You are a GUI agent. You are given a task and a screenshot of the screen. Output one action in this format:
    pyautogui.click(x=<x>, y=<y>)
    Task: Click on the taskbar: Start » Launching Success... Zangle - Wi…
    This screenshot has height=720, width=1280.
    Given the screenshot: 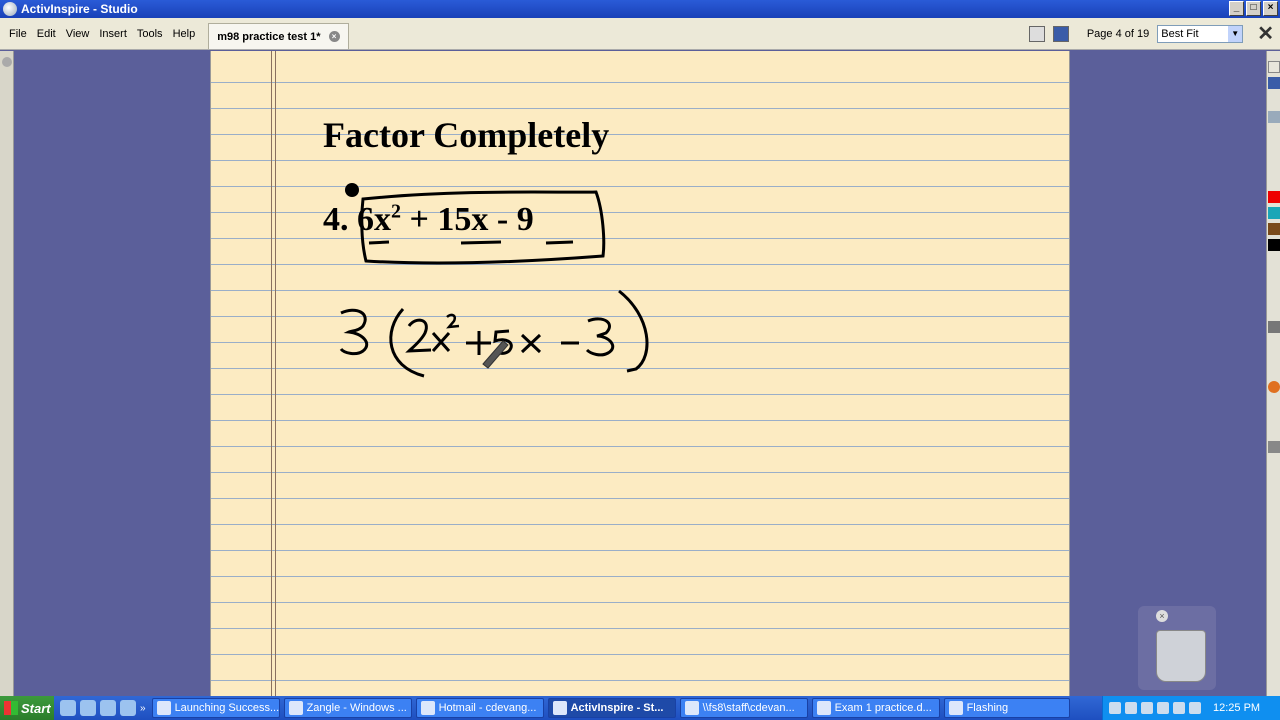 What is the action you would take?
    pyautogui.click(x=640, y=708)
    